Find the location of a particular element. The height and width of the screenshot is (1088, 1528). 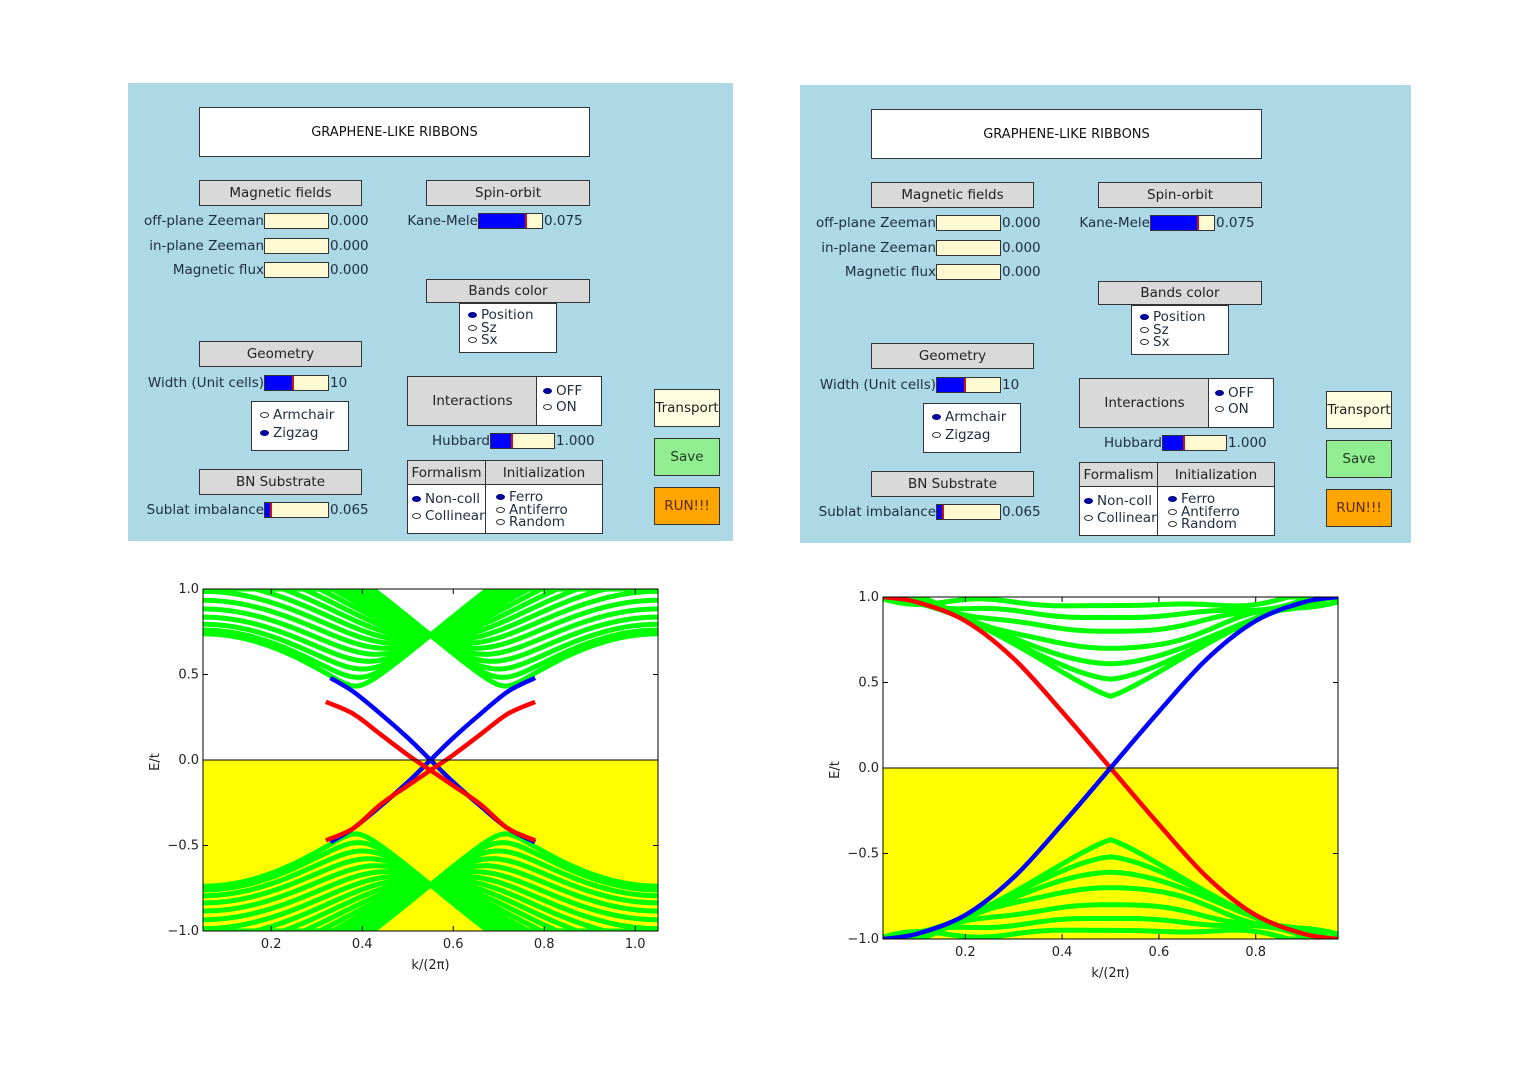

band-structure-chart-right: 0.2 0.4 0.6 0.8 −1.0 −0.5 0.0 0.5 1.0 k/(2π) E/t is located at coordinates (1083, 785).